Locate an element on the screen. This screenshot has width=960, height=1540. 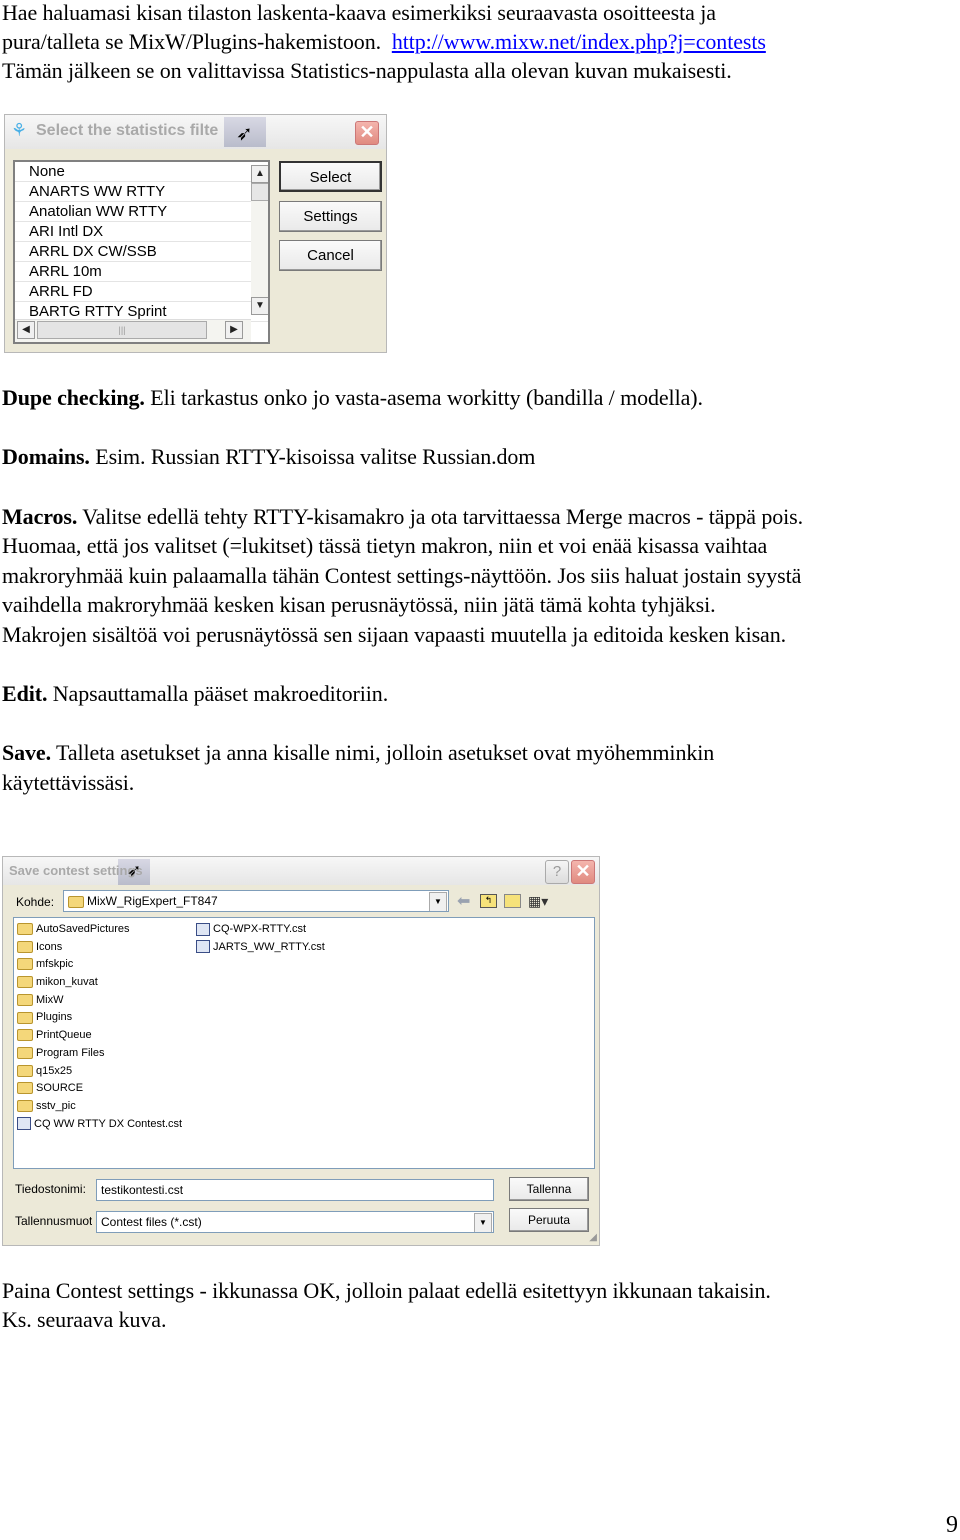
macros-heading: Macros. is located at coordinates (40, 516).